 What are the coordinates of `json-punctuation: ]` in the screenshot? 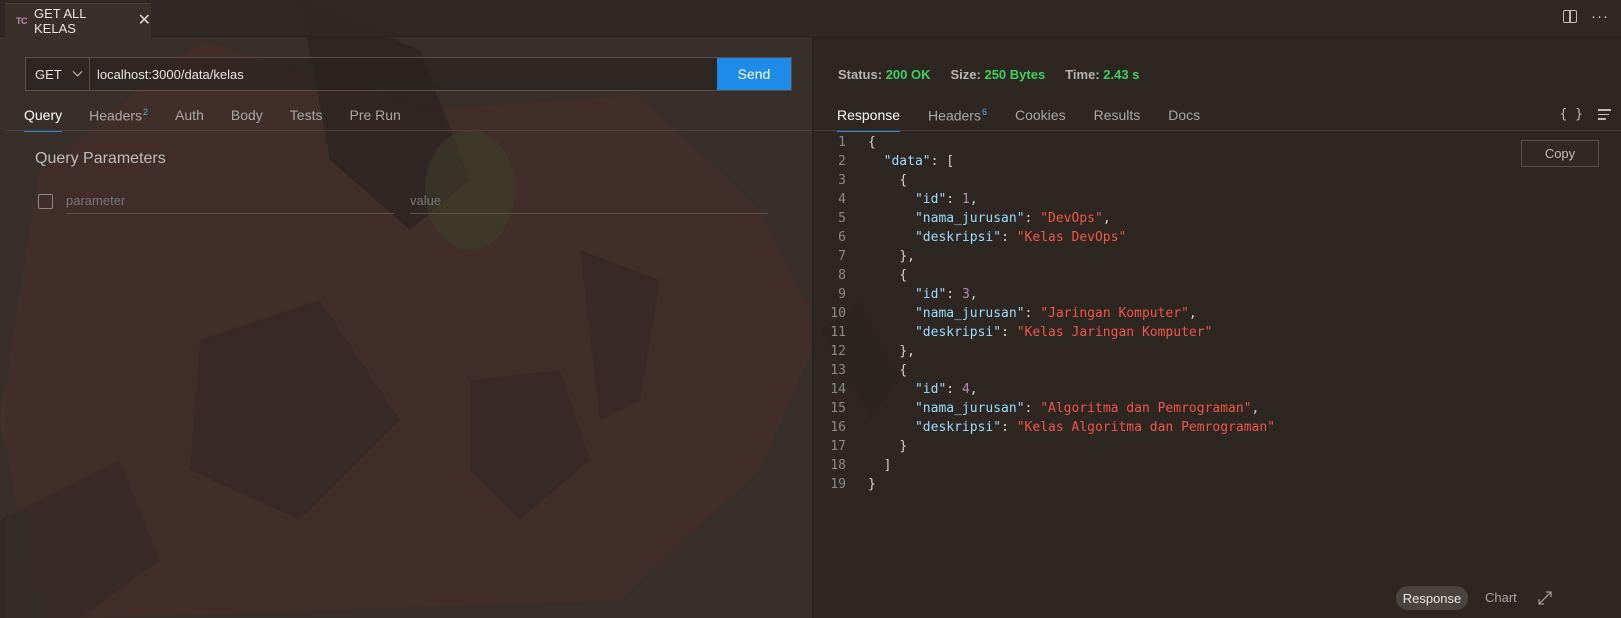 It's located at (887, 465).